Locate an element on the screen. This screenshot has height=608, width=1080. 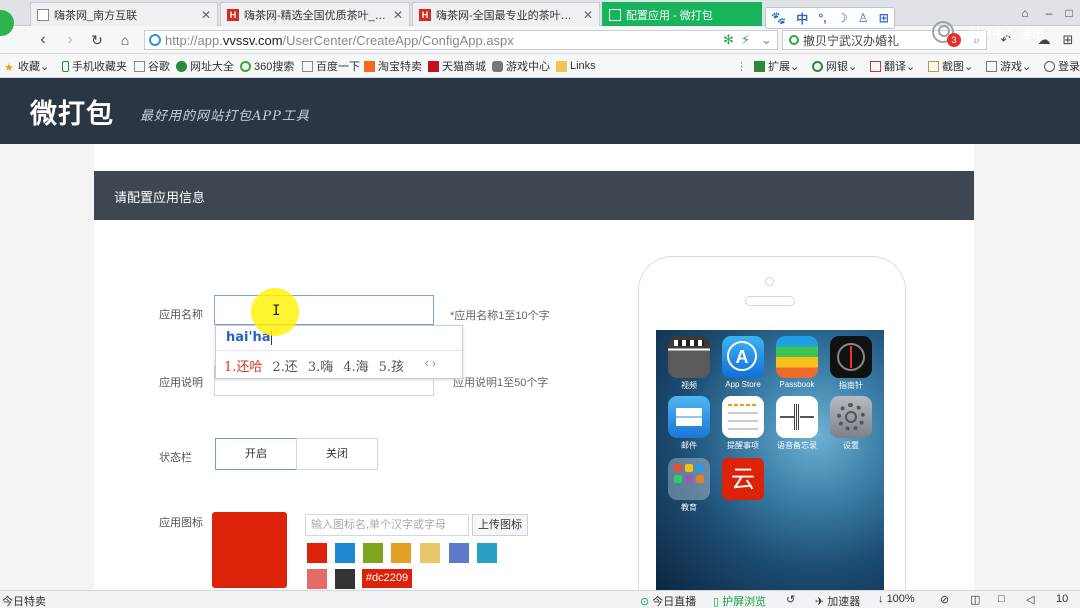
extensions-icon is located at coordinates (759, 66).